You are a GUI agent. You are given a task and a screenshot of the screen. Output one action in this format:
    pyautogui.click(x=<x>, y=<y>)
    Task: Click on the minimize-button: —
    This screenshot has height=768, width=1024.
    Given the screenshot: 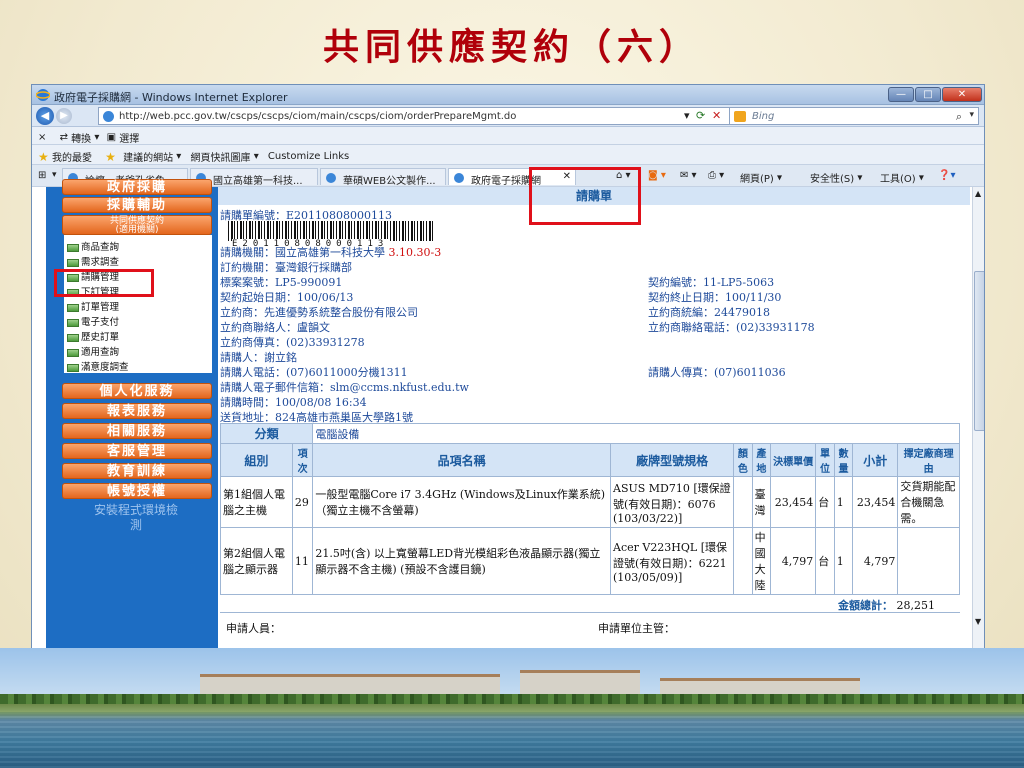 What is the action you would take?
    pyautogui.click(x=901, y=94)
    